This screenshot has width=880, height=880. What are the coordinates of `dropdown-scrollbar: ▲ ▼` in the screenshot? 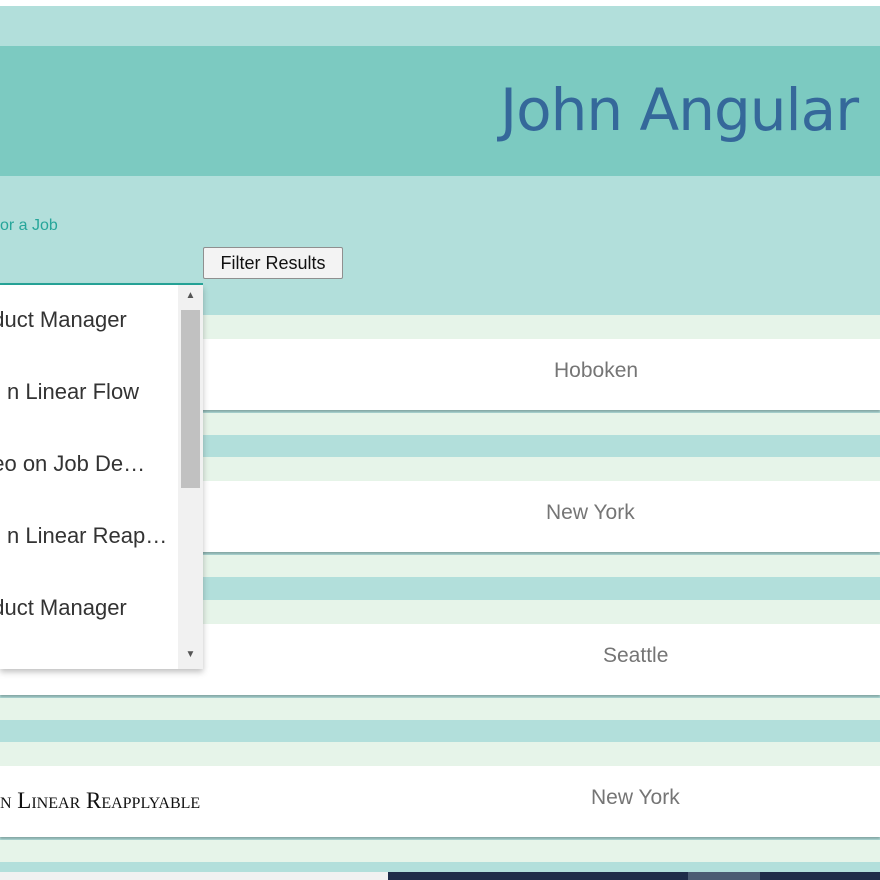 It's located at (190, 477).